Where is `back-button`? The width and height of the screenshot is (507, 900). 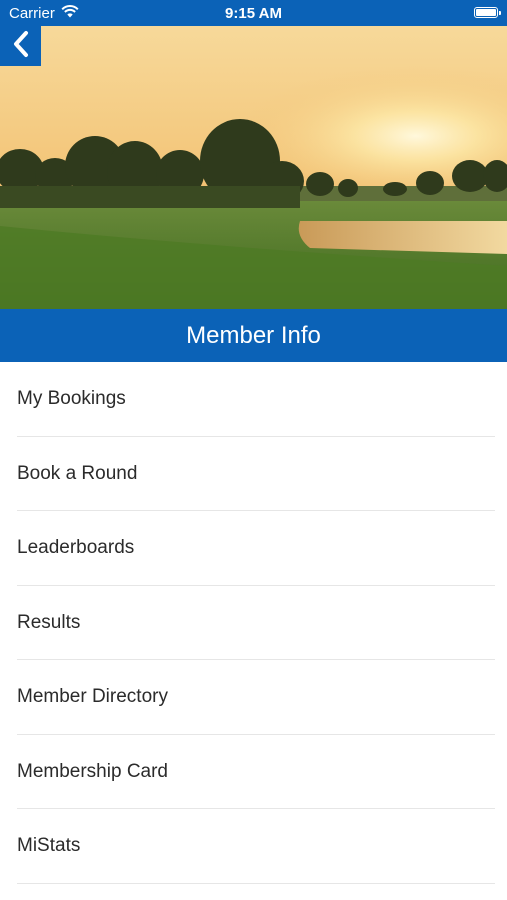 back-button is located at coordinates (20, 46).